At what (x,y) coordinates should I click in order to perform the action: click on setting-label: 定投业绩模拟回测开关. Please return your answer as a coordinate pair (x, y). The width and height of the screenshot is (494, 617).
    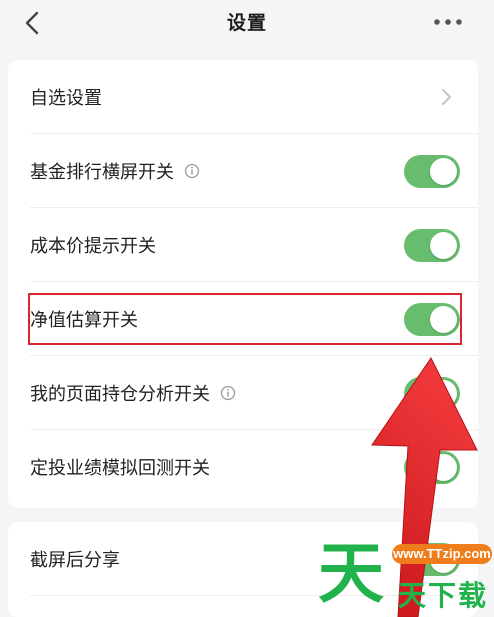
    Looking at the image, I should click on (120, 468).